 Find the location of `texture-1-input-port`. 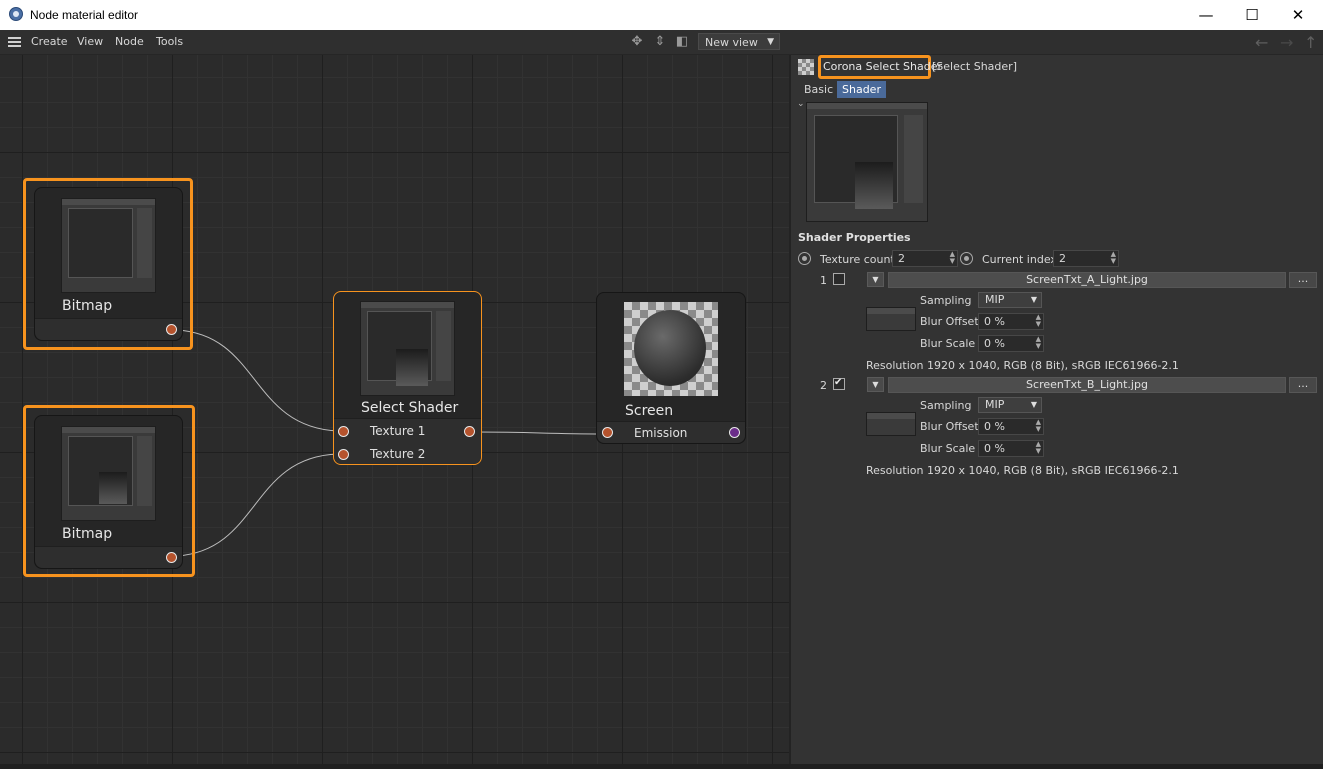

texture-1-input-port is located at coordinates (343, 431).